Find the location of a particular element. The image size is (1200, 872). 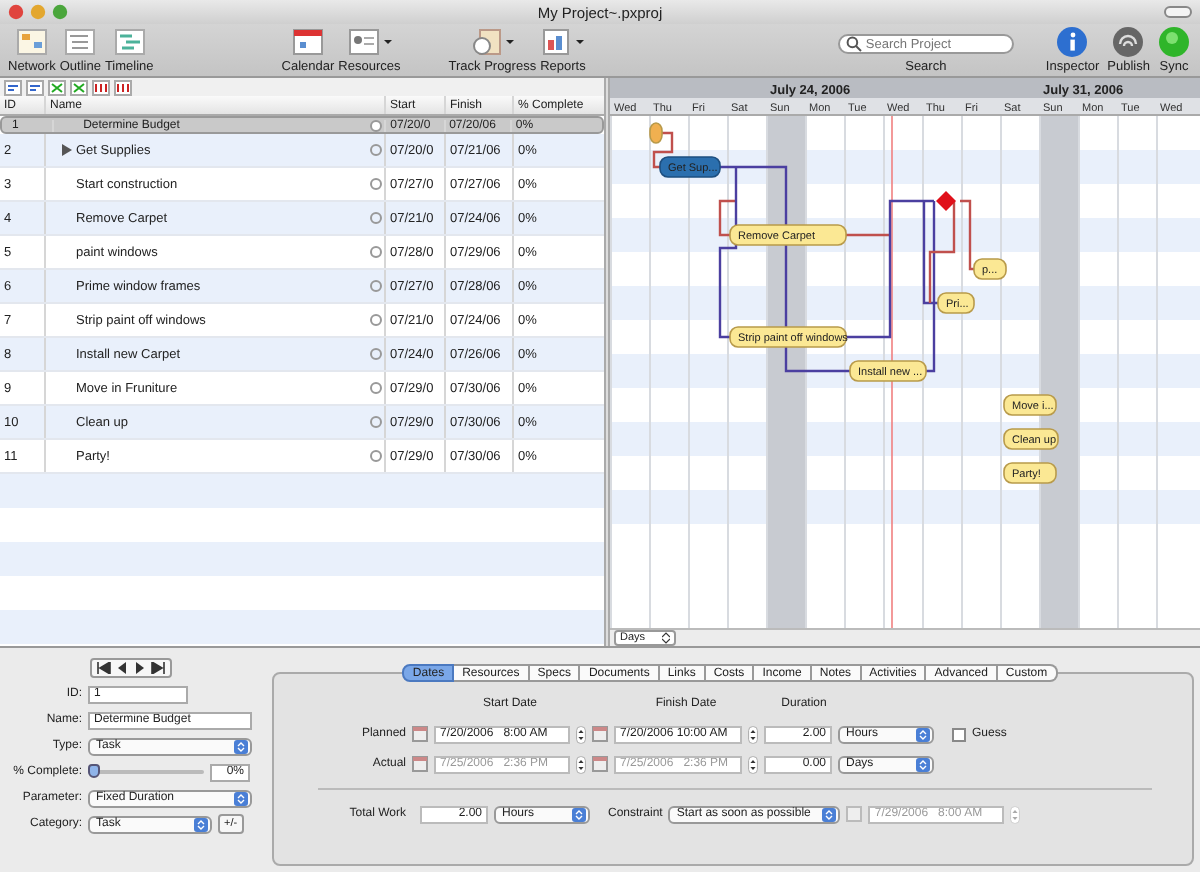

previous-icon is located at coordinates (122, 668).